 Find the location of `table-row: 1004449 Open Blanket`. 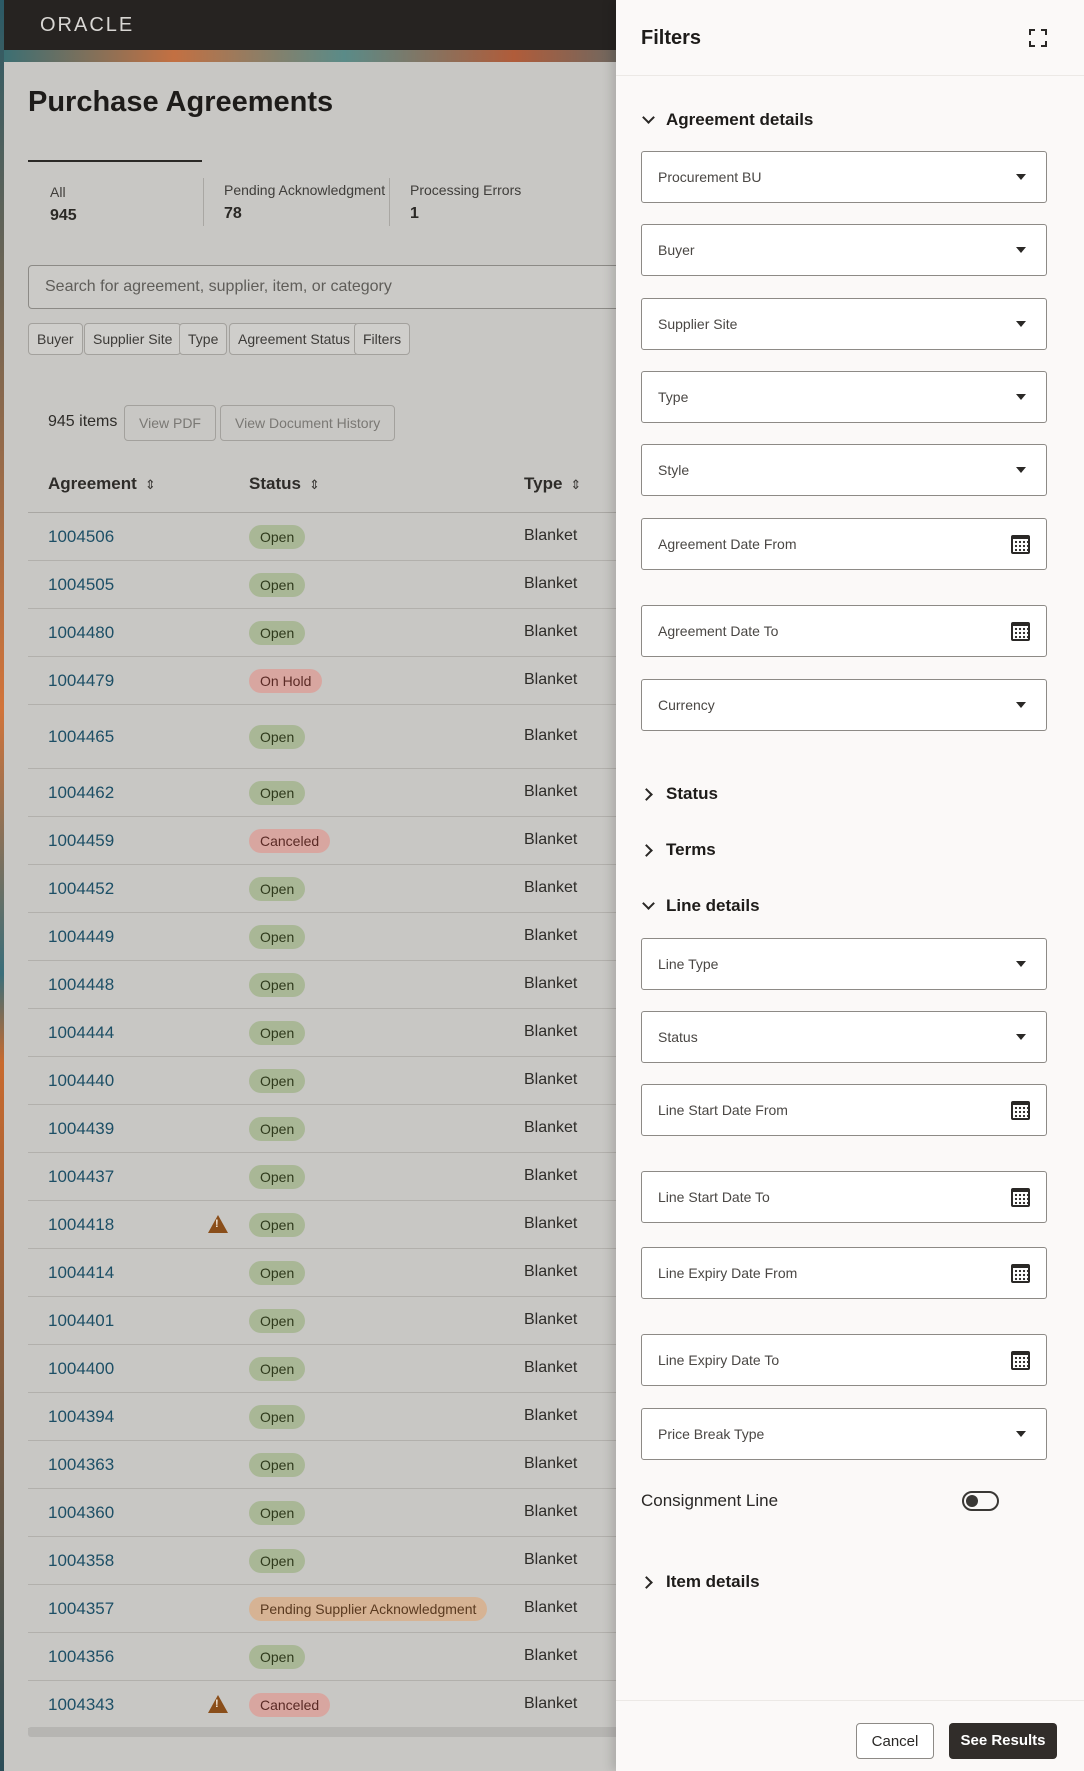

table-row: 1004449 Open Blanket is located at coordinates (358, 937).